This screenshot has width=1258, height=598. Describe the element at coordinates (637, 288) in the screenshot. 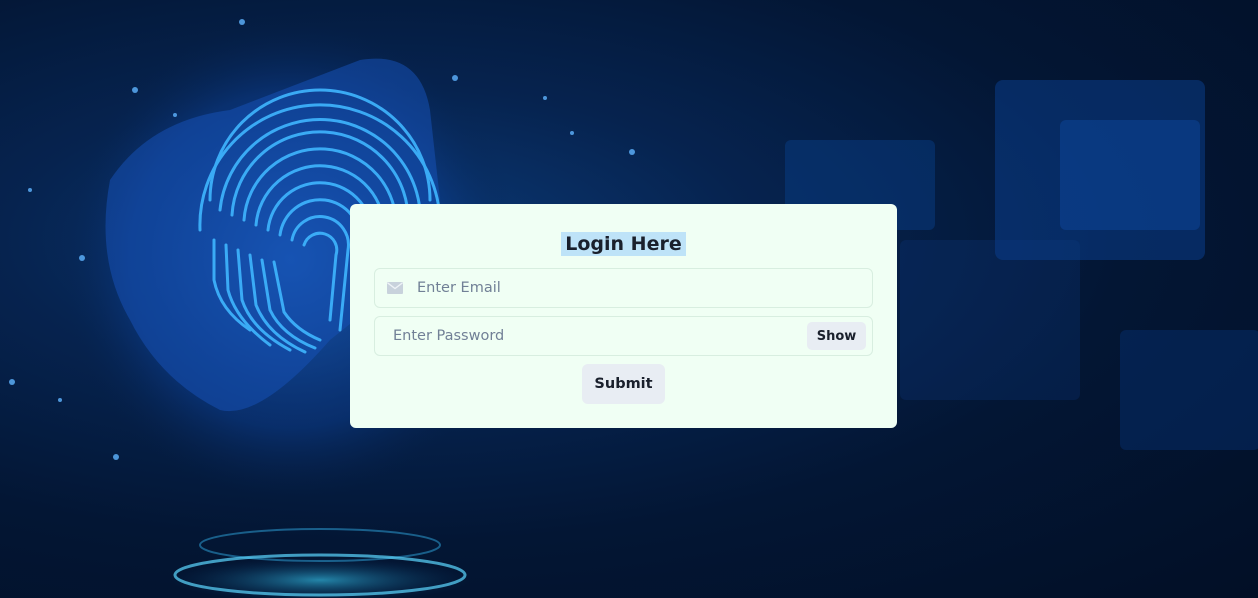

I see `email-input` at that location.